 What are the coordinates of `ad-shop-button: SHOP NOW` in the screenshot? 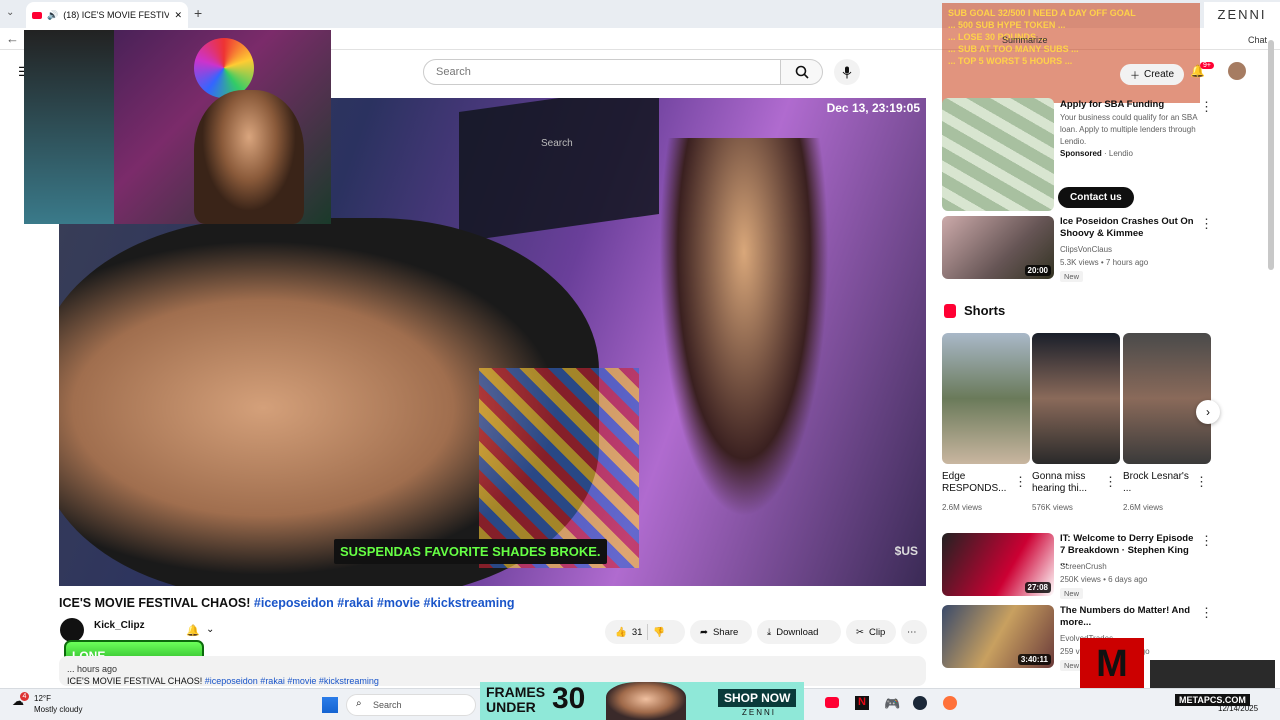 It's located at (757, 698).